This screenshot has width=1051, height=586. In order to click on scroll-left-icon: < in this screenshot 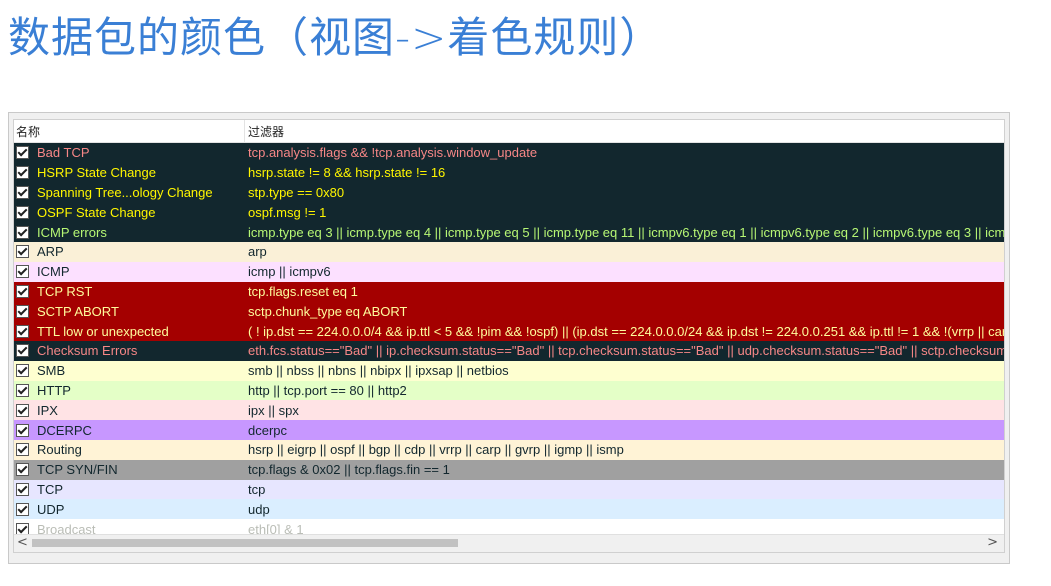, I will do `click(22, 542)`.